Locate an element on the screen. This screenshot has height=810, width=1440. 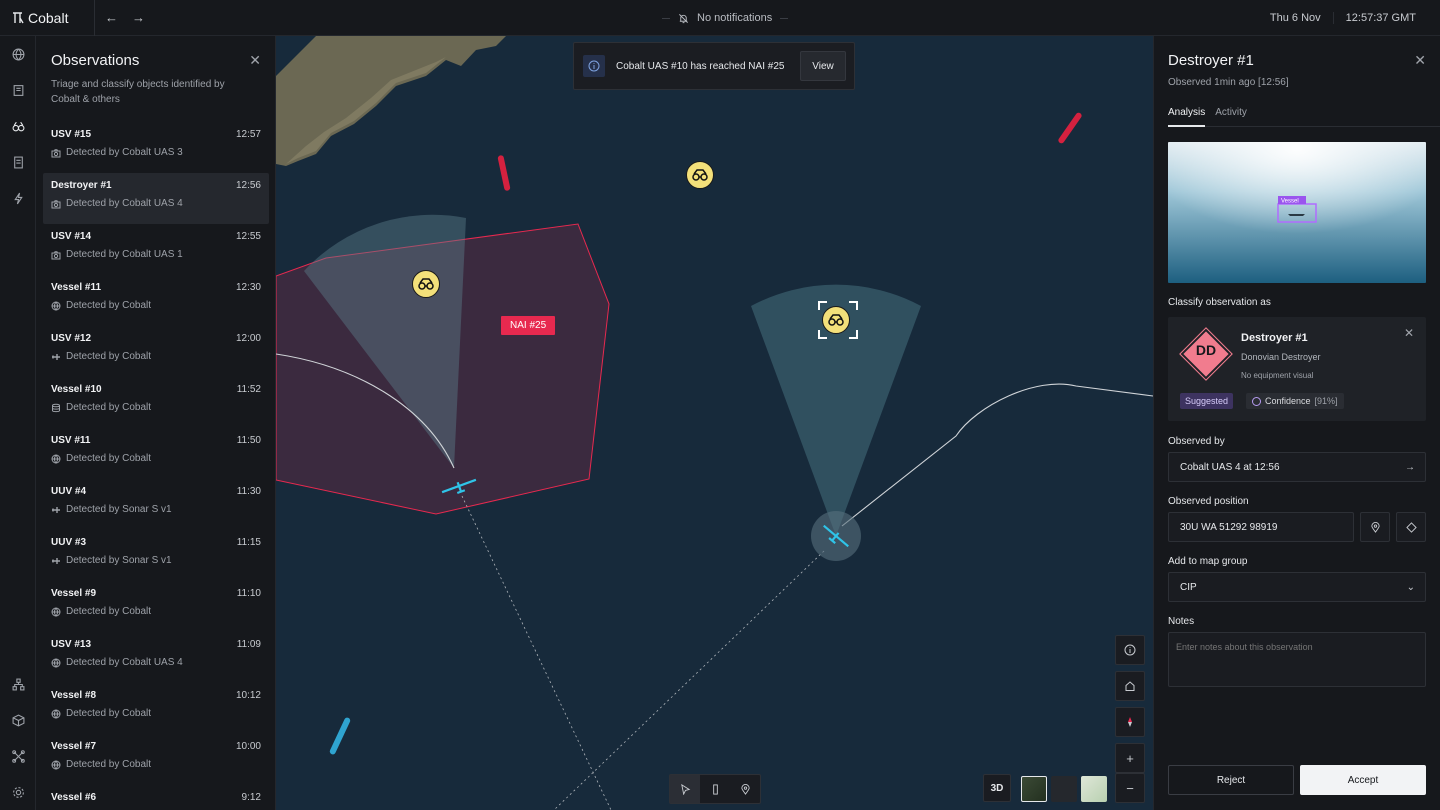
cube-nav-icon is located at coordinates (18, 720).